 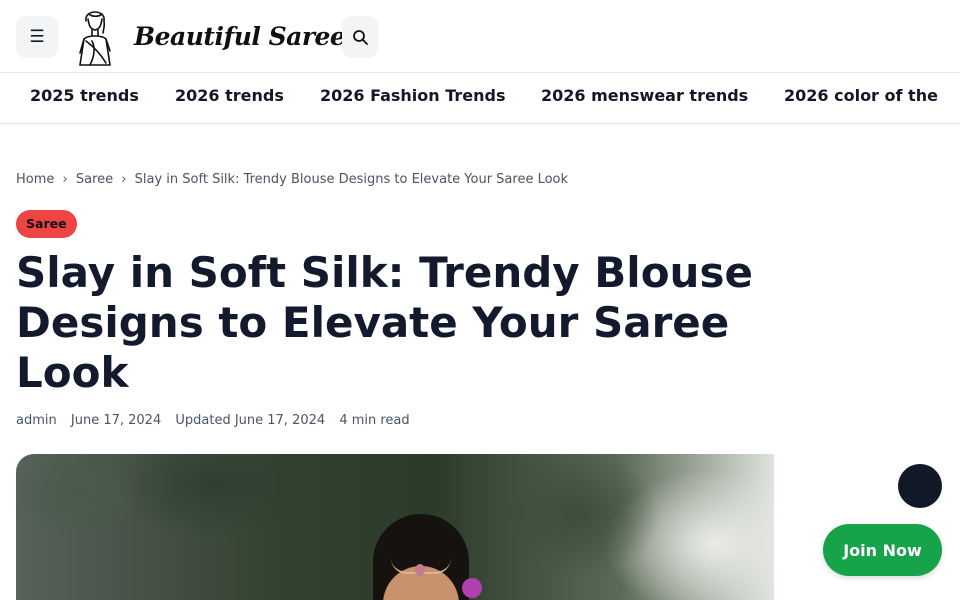 I want to click on site-logo: Beautiful Saree, so click(x=209, y=36).